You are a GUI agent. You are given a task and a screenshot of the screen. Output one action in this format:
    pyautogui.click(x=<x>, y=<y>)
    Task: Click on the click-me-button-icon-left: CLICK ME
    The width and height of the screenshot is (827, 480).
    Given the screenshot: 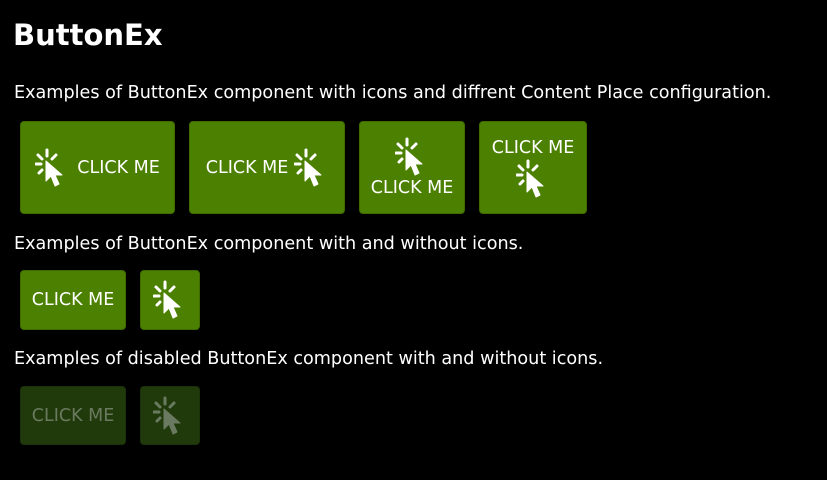 What is the action you would take?
    pyautogui.click(x=97, y=167)
    